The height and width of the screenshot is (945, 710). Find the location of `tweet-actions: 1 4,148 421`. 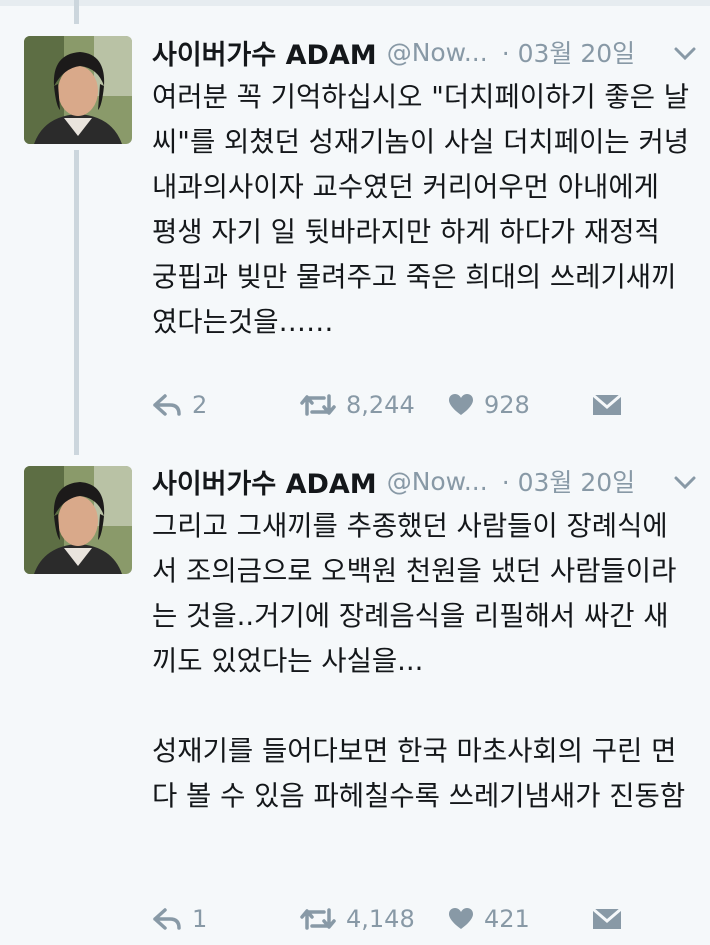

tweet-actions: 1 4,148 421 is located at coordinates (392, 919).